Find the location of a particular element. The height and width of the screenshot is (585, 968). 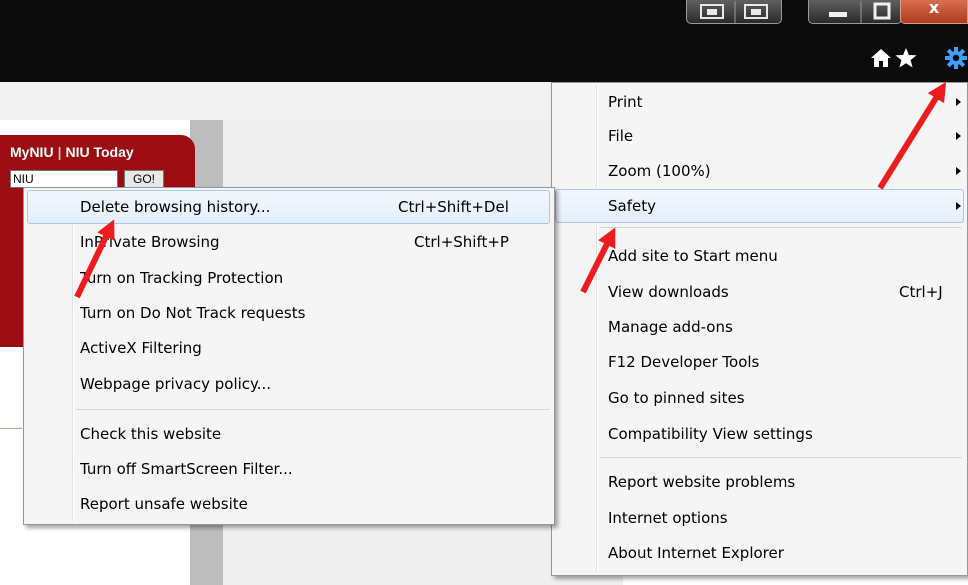

menu-item-go-to-pinned-sites: Go to pinned sites is located at coordinates (759, 398).